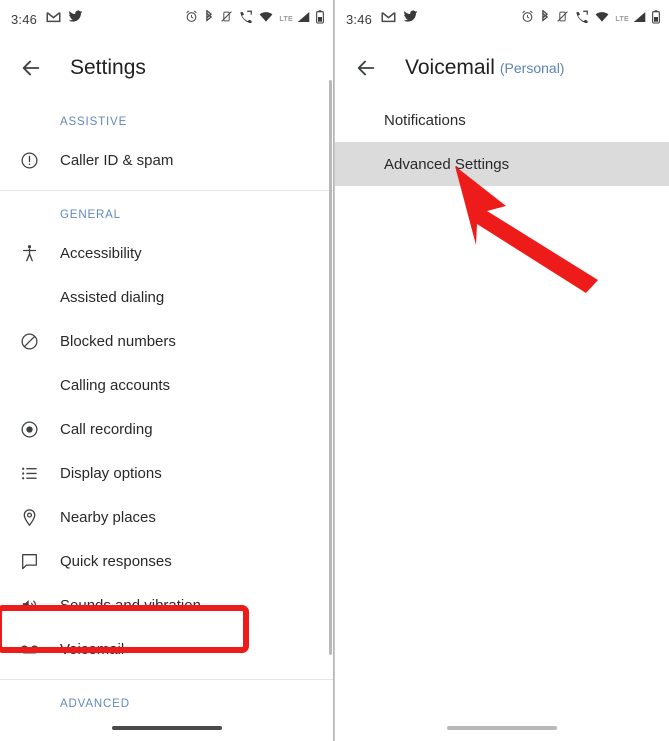 The width and height of the screenshot is (669, 741). What do you see at coordinates (29, 253) in the screenshot?
I see `accessibility-icon` at bounding box center [29, 253].